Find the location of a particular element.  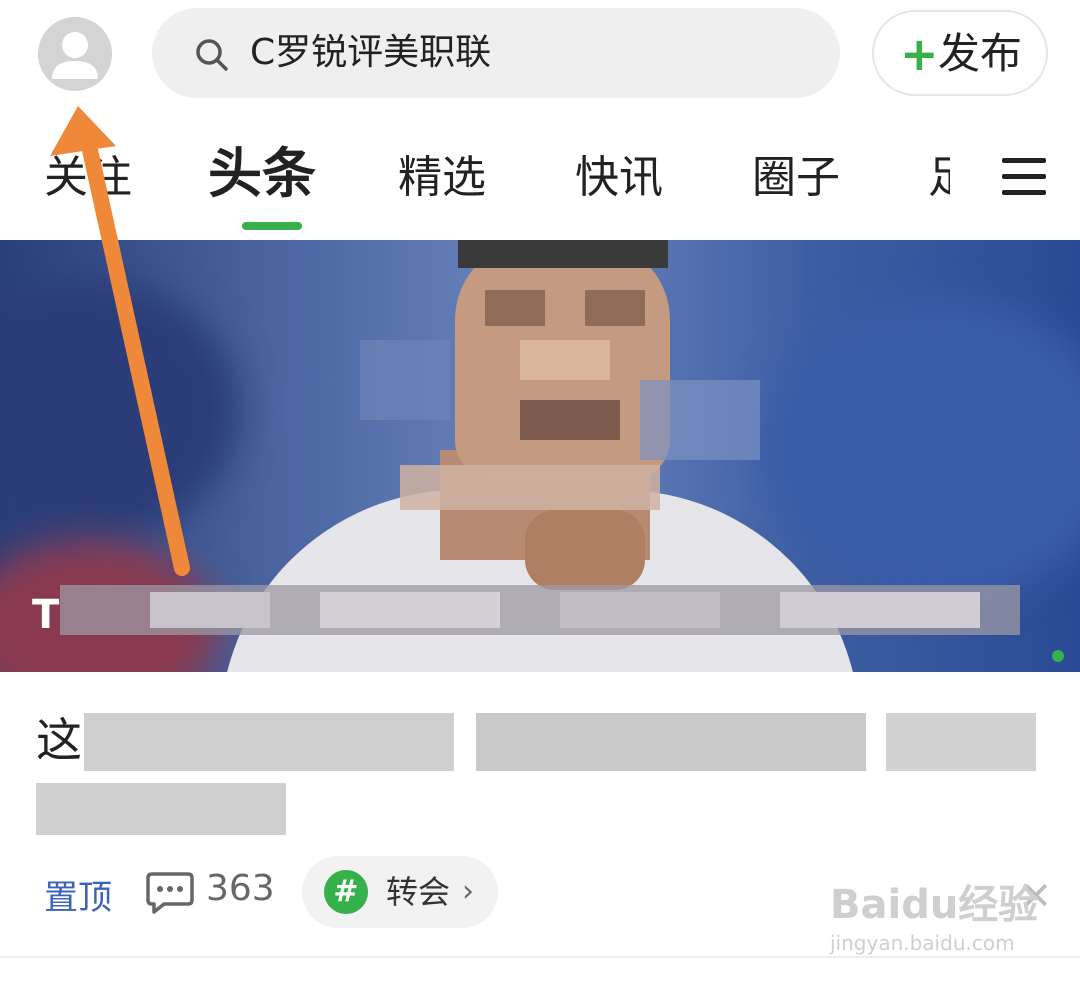

status-dot is located at coordinates (1058, 656).